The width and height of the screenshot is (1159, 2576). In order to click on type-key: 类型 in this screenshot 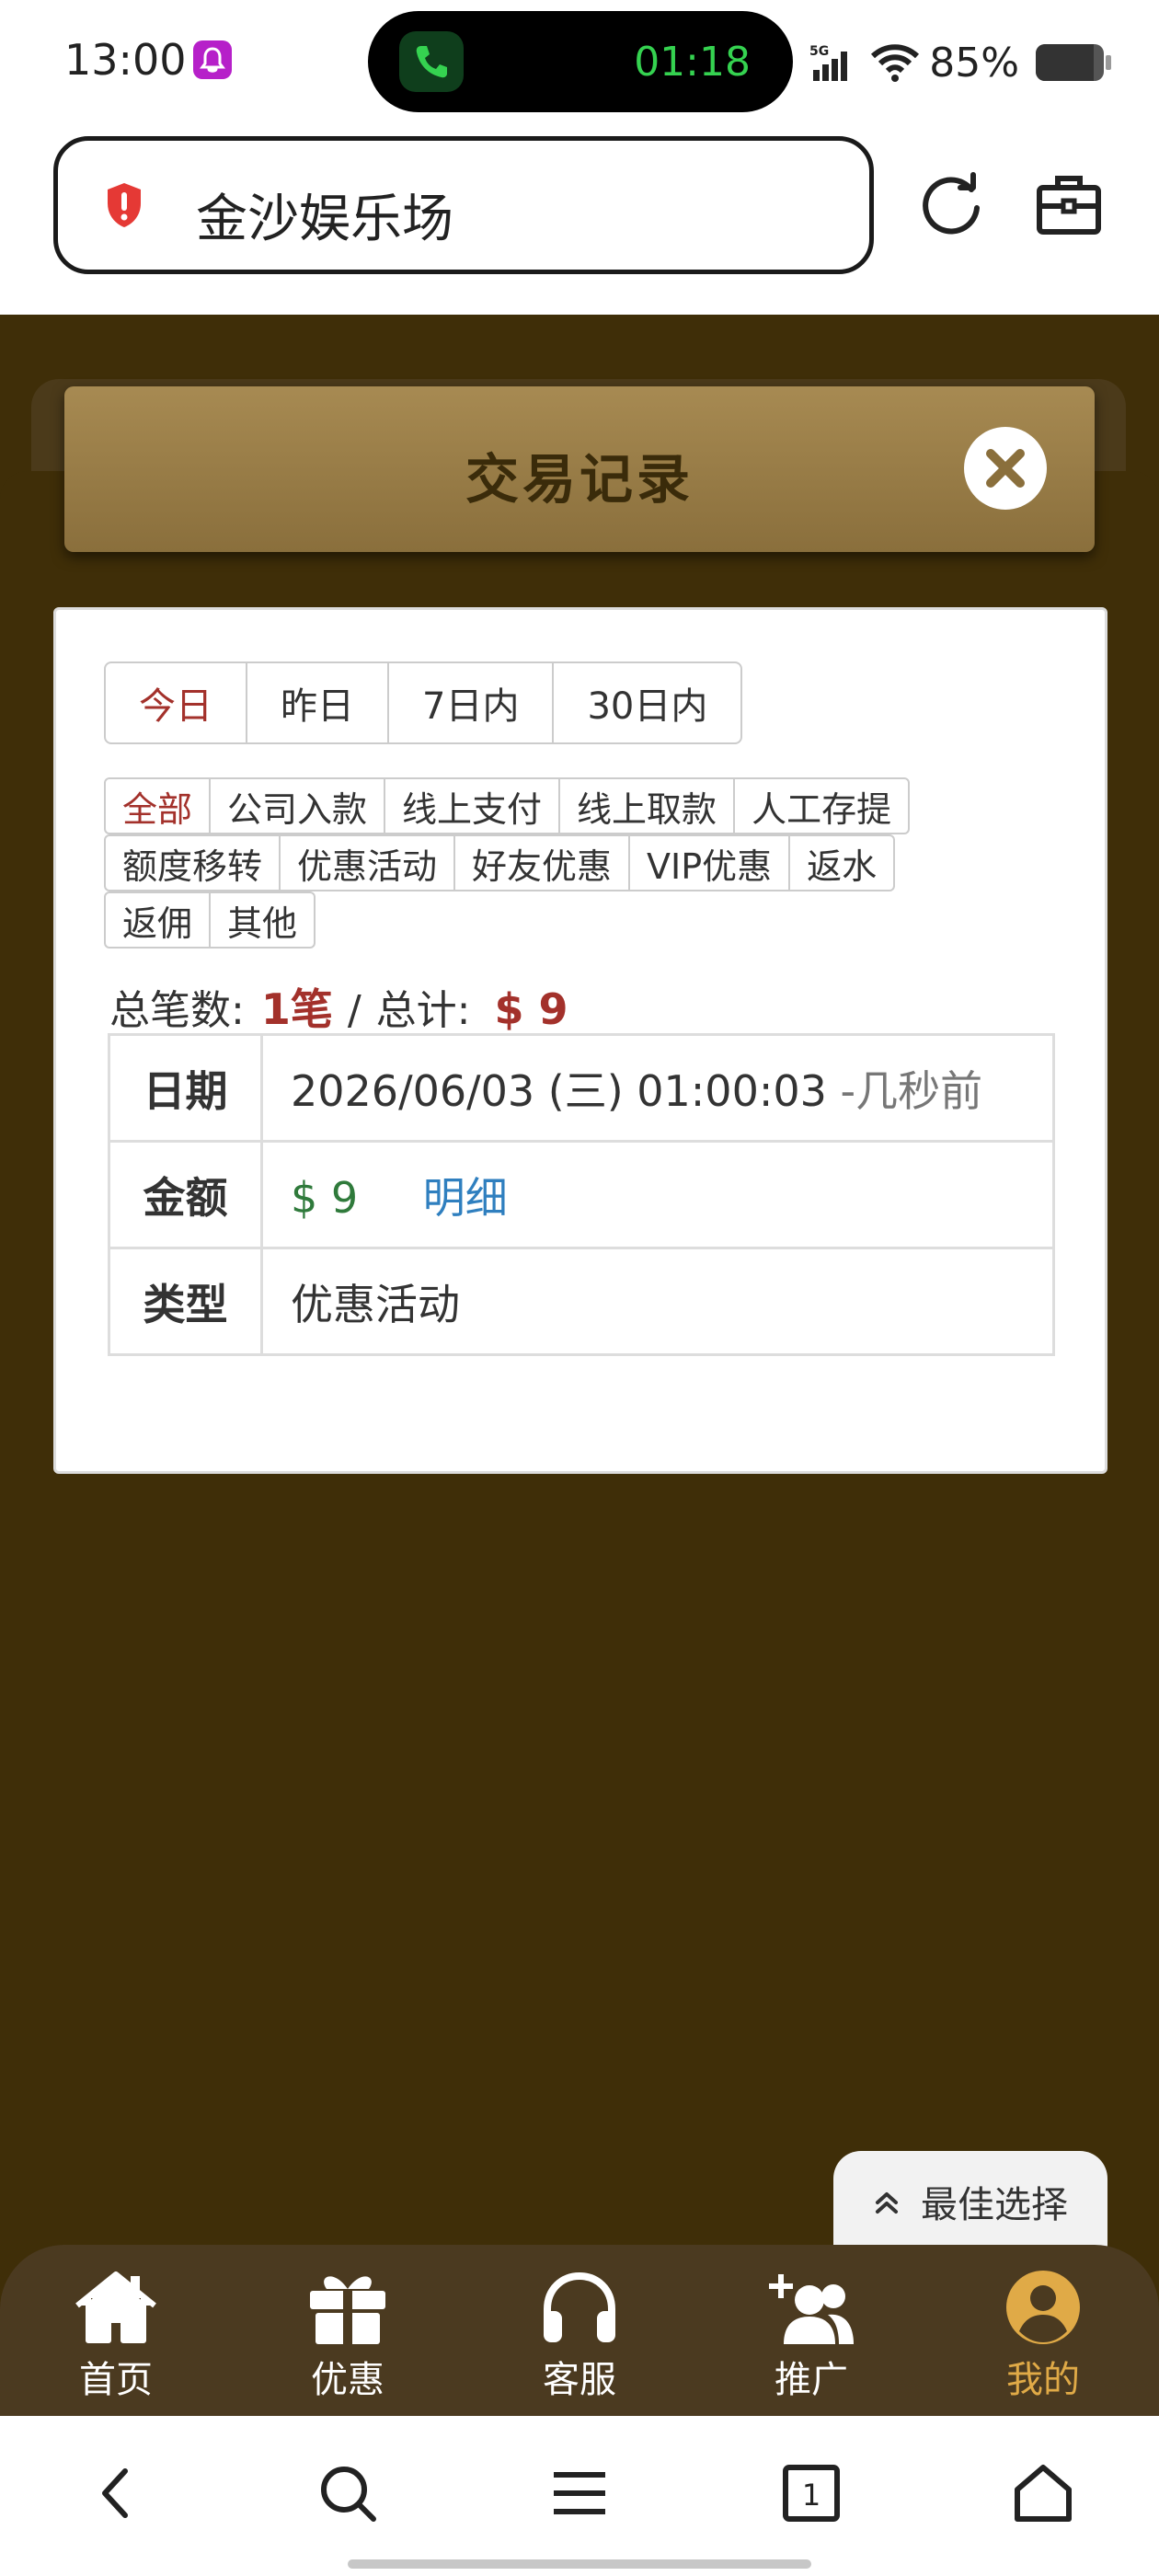, I will do `click(185, 1301)`.